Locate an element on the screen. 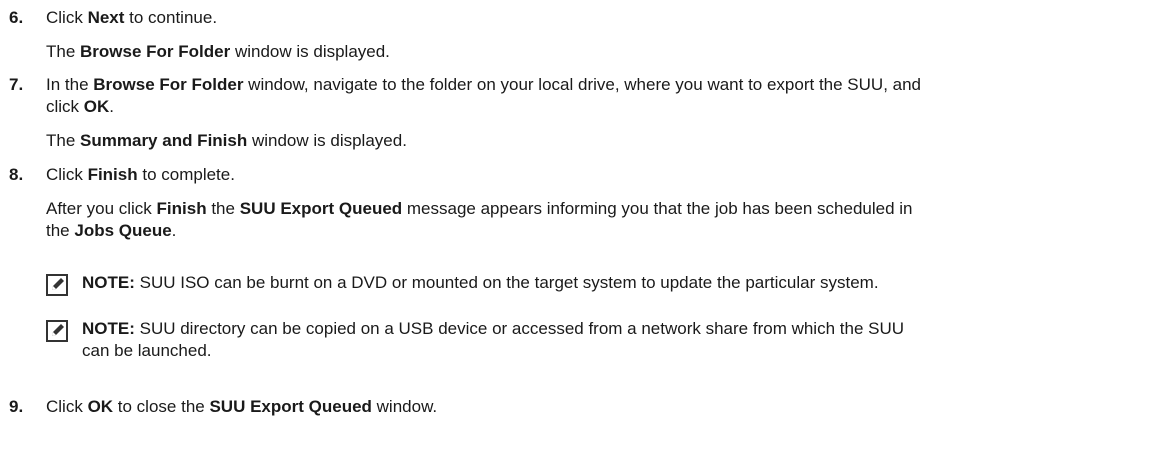 Image resolution: width=1170 pixels, height=450 pixels. ui-term: Jobs Queue is located at coordinates (123, 230).